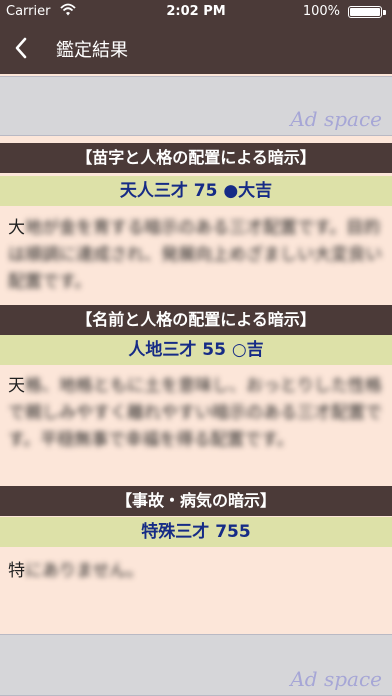 This screenshot has width=392, height=696. I want to click on battery-percent: 100%, so click(321, 11).